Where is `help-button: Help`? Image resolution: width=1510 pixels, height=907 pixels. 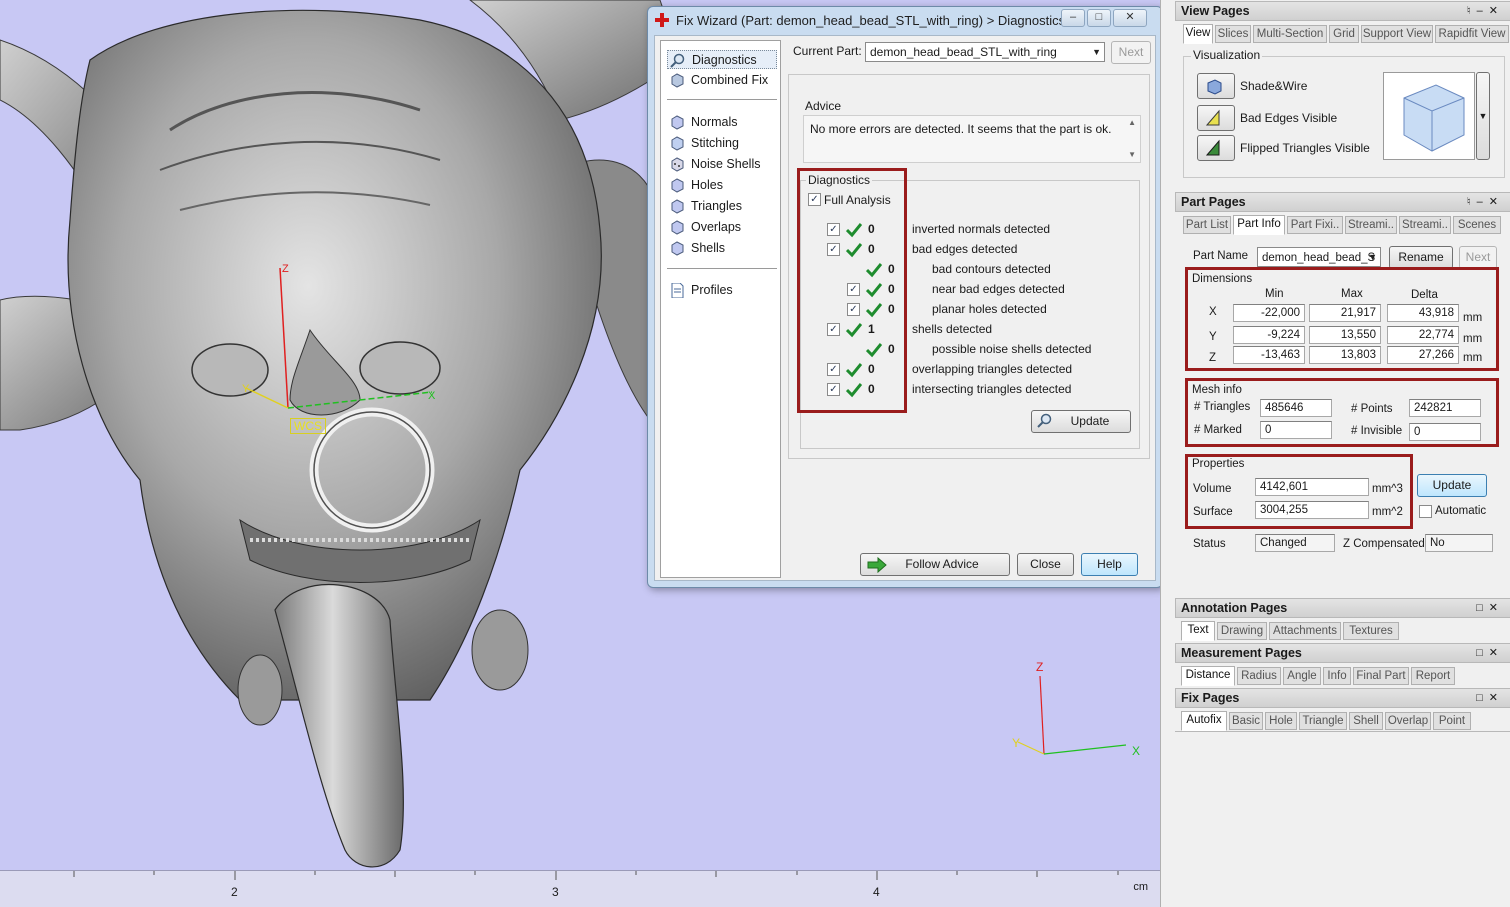 help-button: Help is located at coordinates (1109, 564).